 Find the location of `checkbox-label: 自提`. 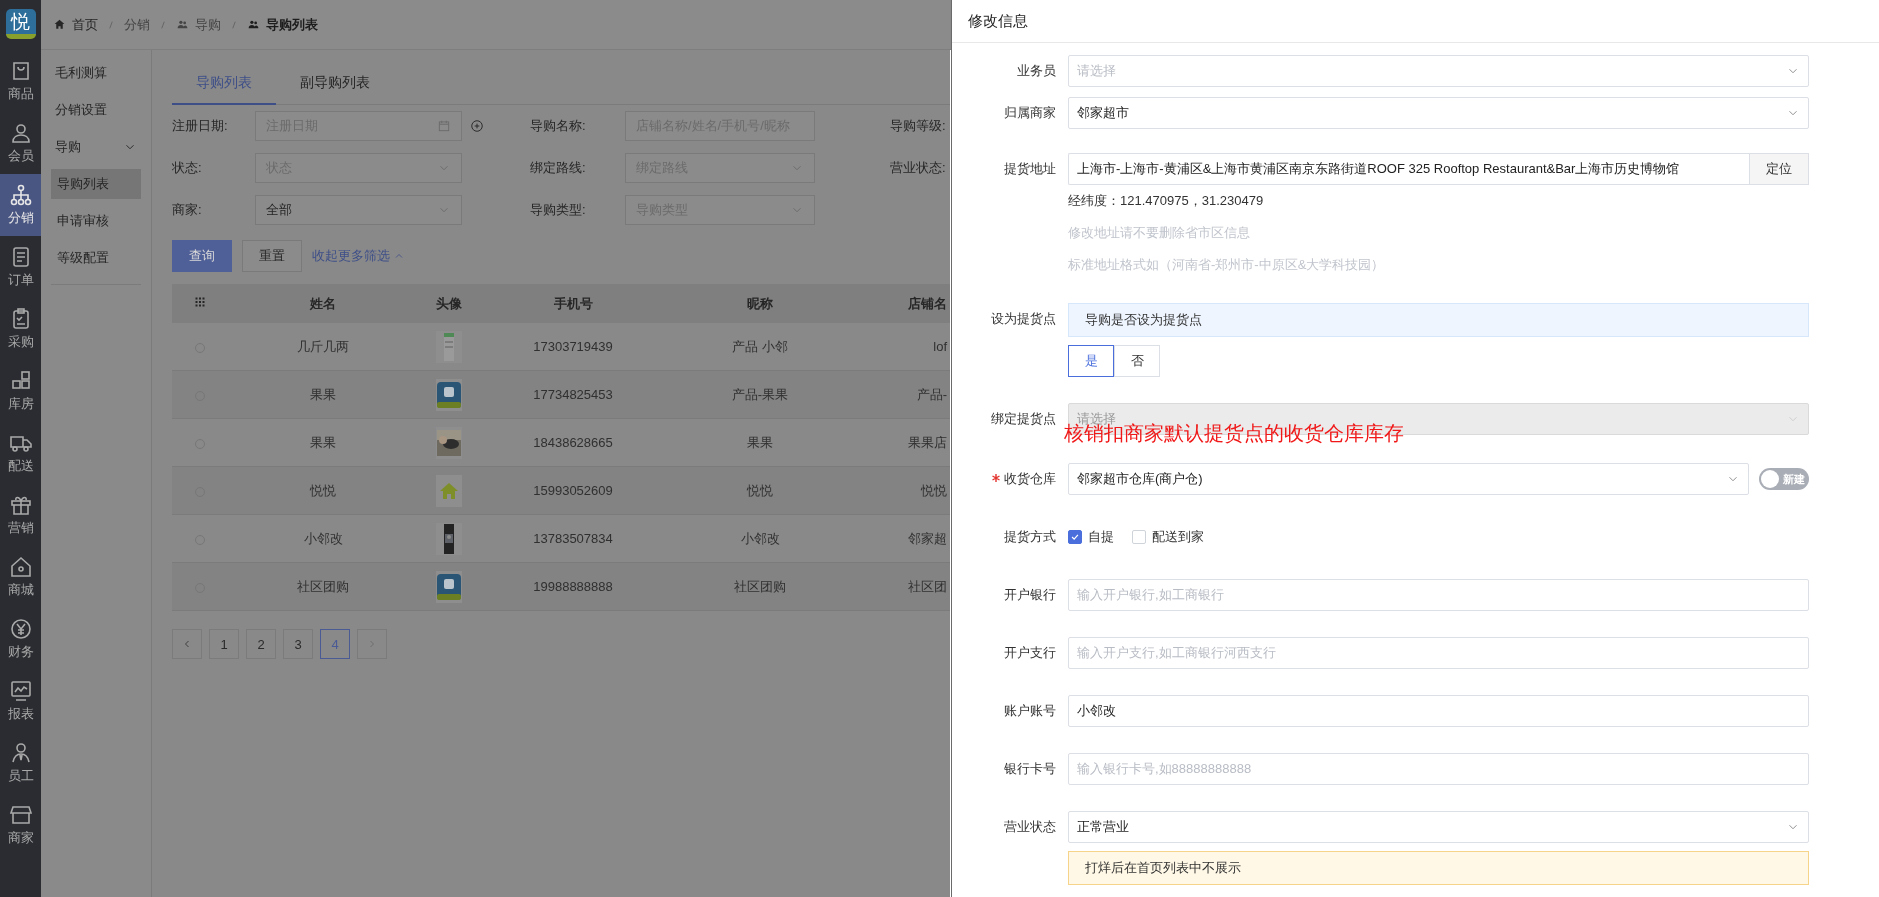

checkbox-label: 自提 is located at coordinates (1101, 537).